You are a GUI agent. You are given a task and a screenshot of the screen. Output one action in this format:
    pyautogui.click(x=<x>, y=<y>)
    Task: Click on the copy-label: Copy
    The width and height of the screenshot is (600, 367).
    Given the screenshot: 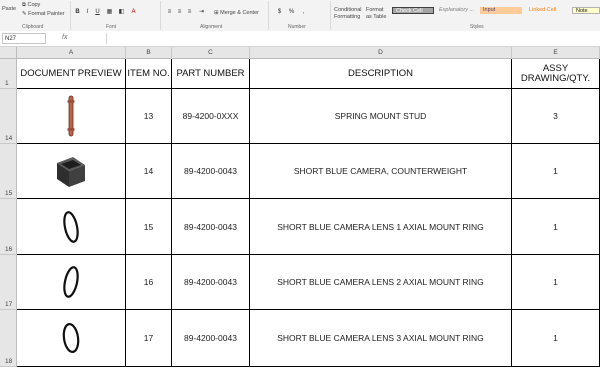 What is the action you would take?
    pyautogui.click(x=34, y=5)
    